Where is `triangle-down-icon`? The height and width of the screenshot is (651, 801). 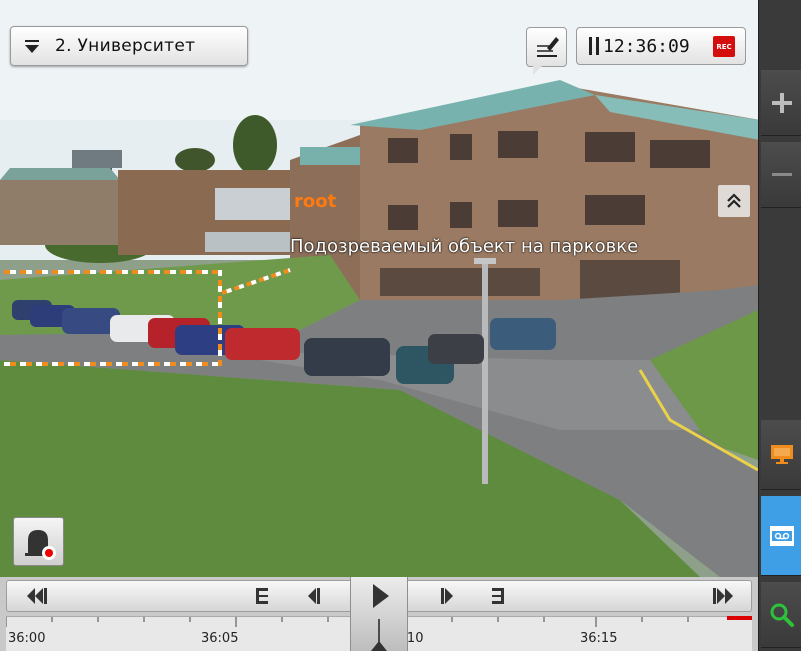
triangle-down-icon is located at coordinates (32, 46).